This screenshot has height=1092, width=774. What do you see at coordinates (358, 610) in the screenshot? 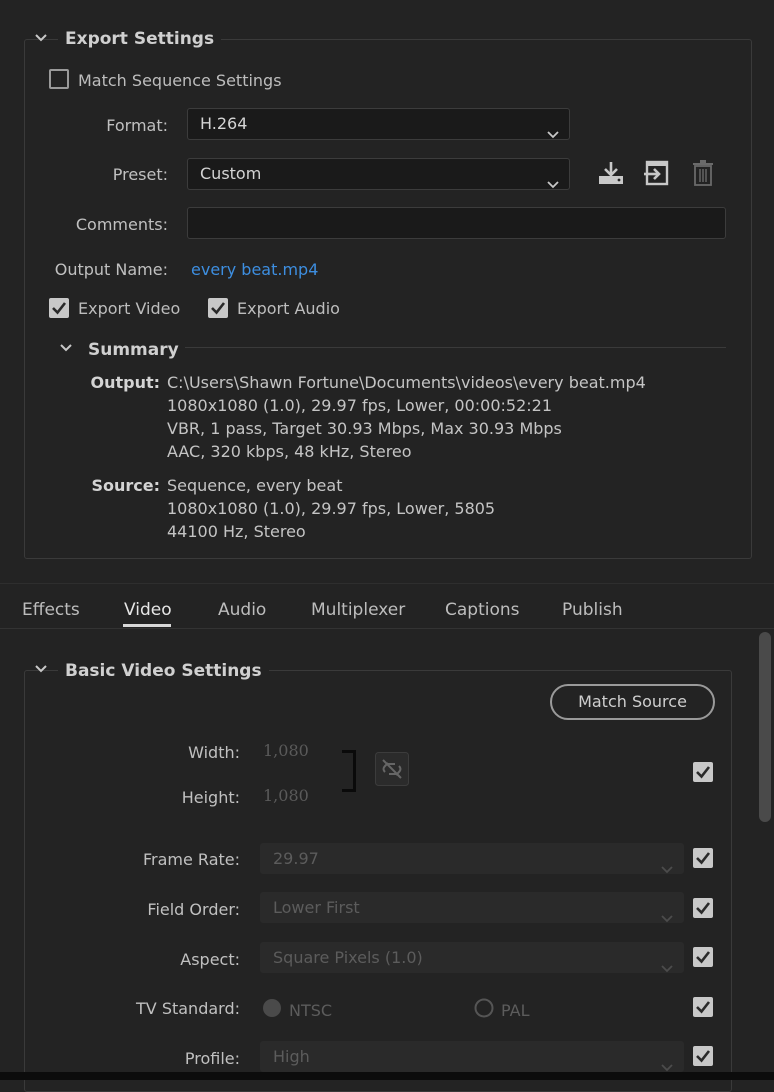
I see `tab-multiplexer: Multiplexer` at bounding box center [358, 610].